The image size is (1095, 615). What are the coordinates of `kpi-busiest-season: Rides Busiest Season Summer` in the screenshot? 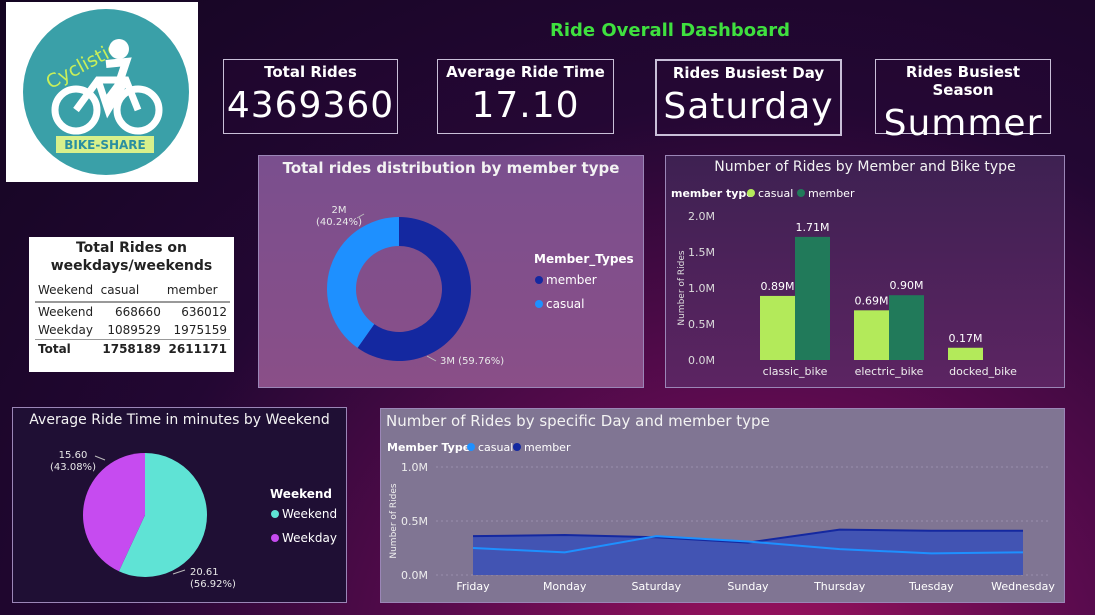 It's located at (963, 101).